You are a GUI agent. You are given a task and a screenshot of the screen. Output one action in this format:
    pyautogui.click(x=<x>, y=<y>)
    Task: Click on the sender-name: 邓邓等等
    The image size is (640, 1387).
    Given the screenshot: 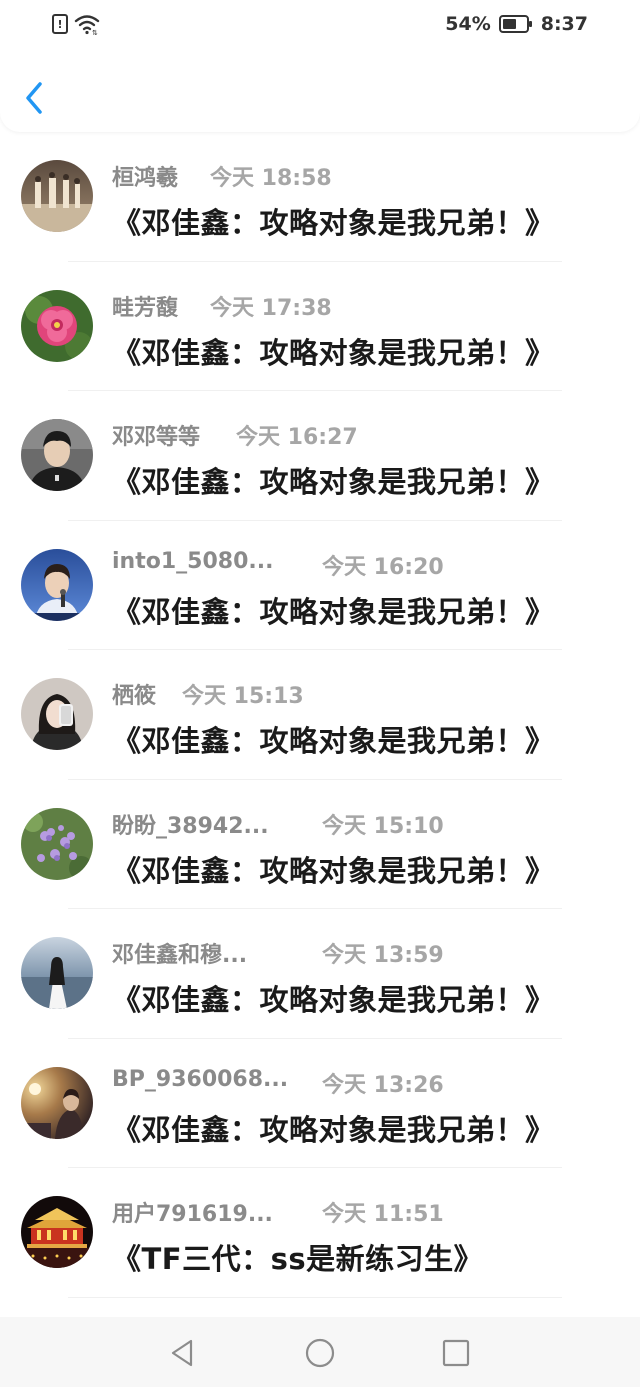 What is the action you would take?
    pyautogui.click(x=156, y=435)
    